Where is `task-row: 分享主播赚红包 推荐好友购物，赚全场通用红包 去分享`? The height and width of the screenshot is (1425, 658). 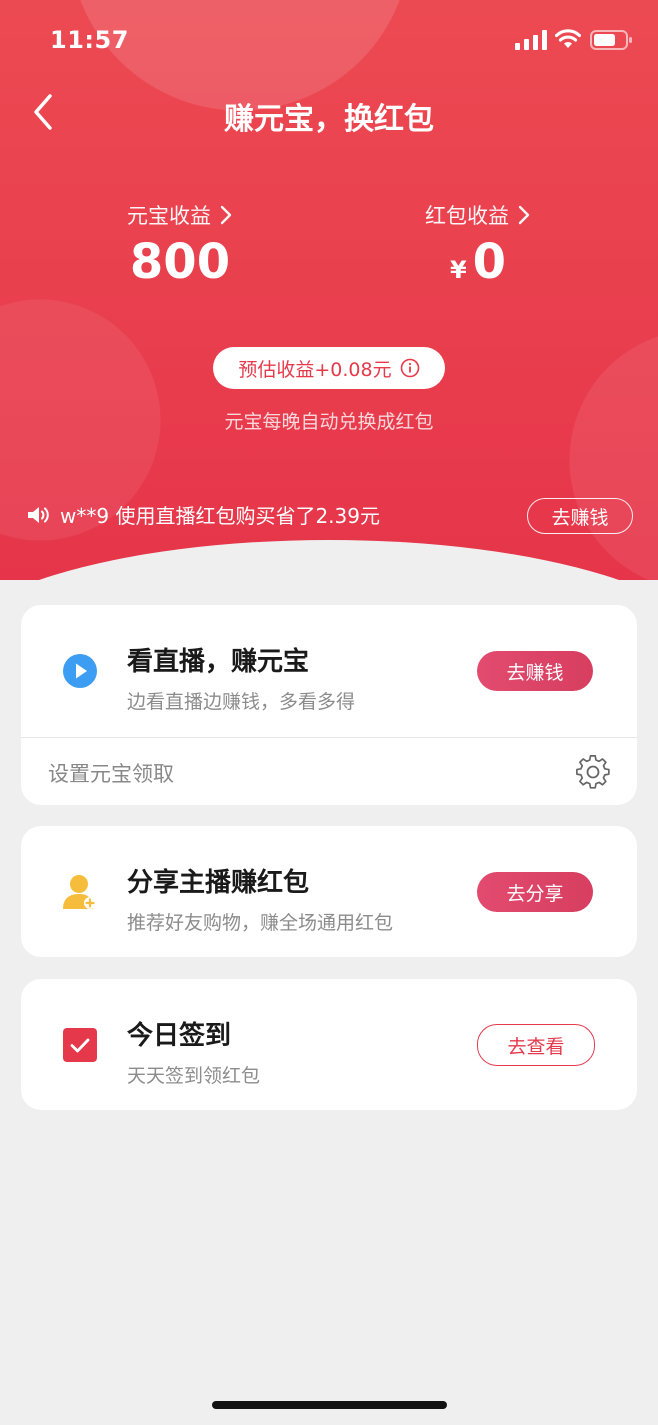
task-row: 分享主播赚红包 推荐好友购物，赚全场通用红包 去分享 is located at coordinates (329, 891).